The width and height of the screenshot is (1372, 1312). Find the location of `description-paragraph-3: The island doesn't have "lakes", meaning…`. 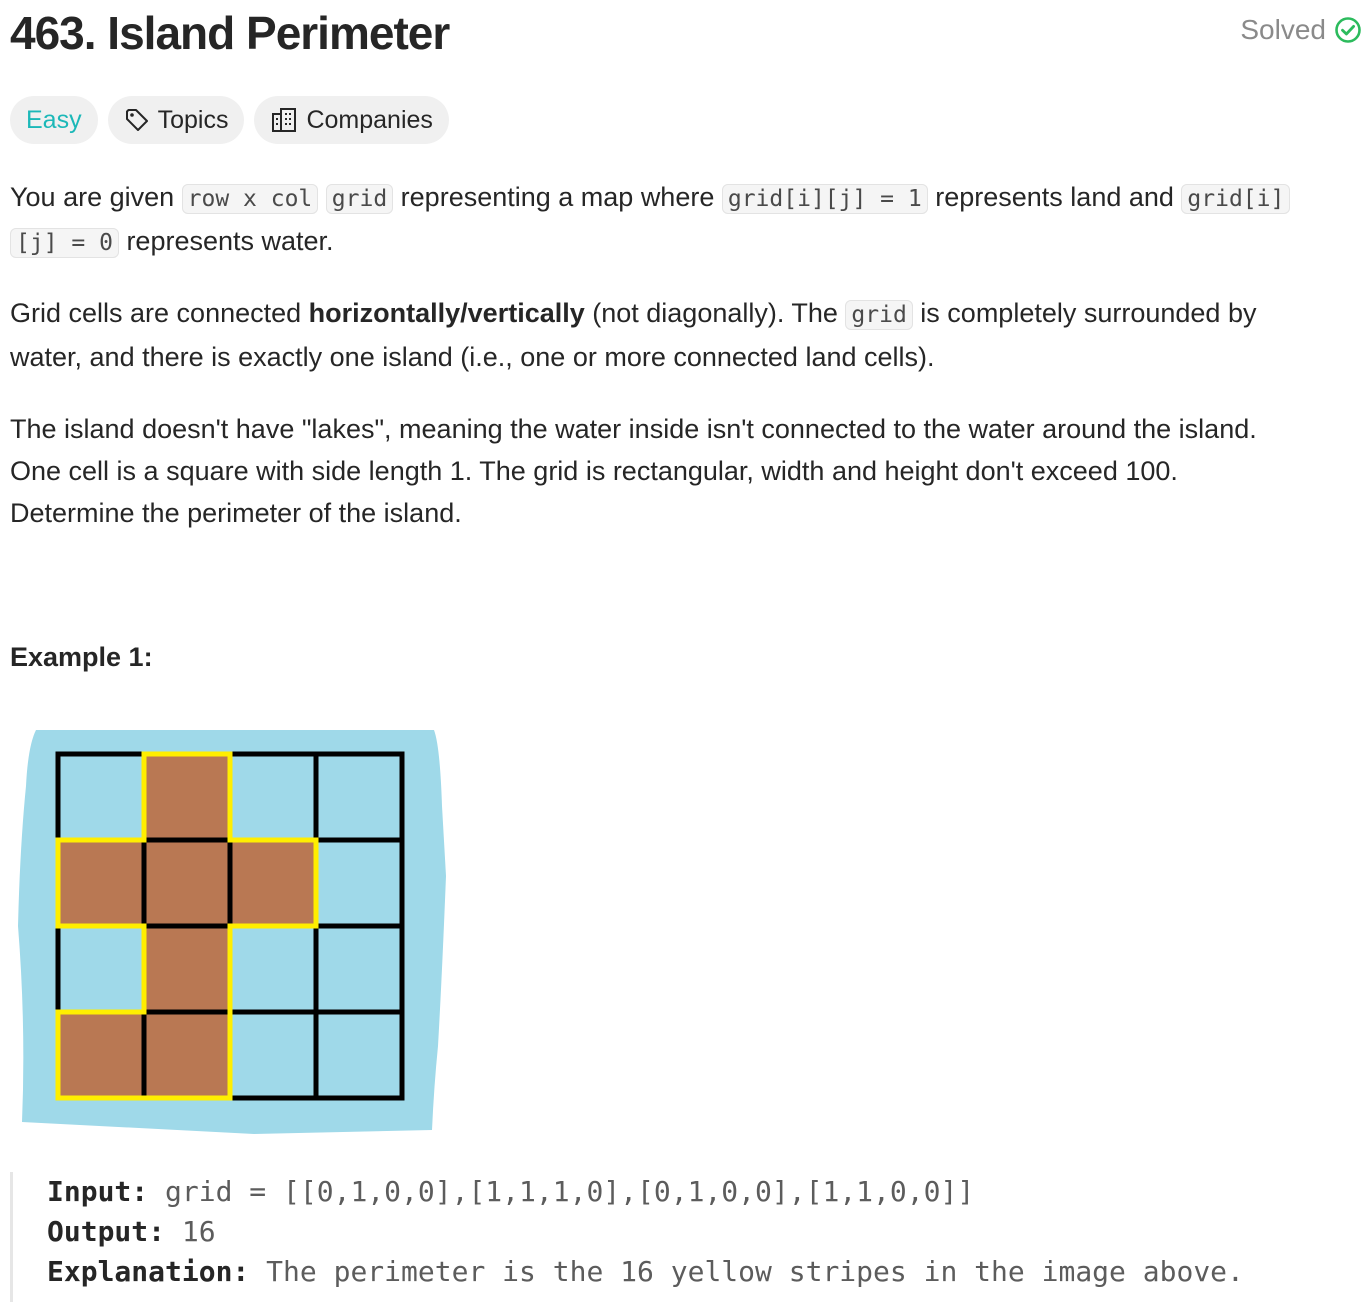

description-paragraph-3: The island doesn't have "lakes", meaning… is located at coordinates (688, 471).